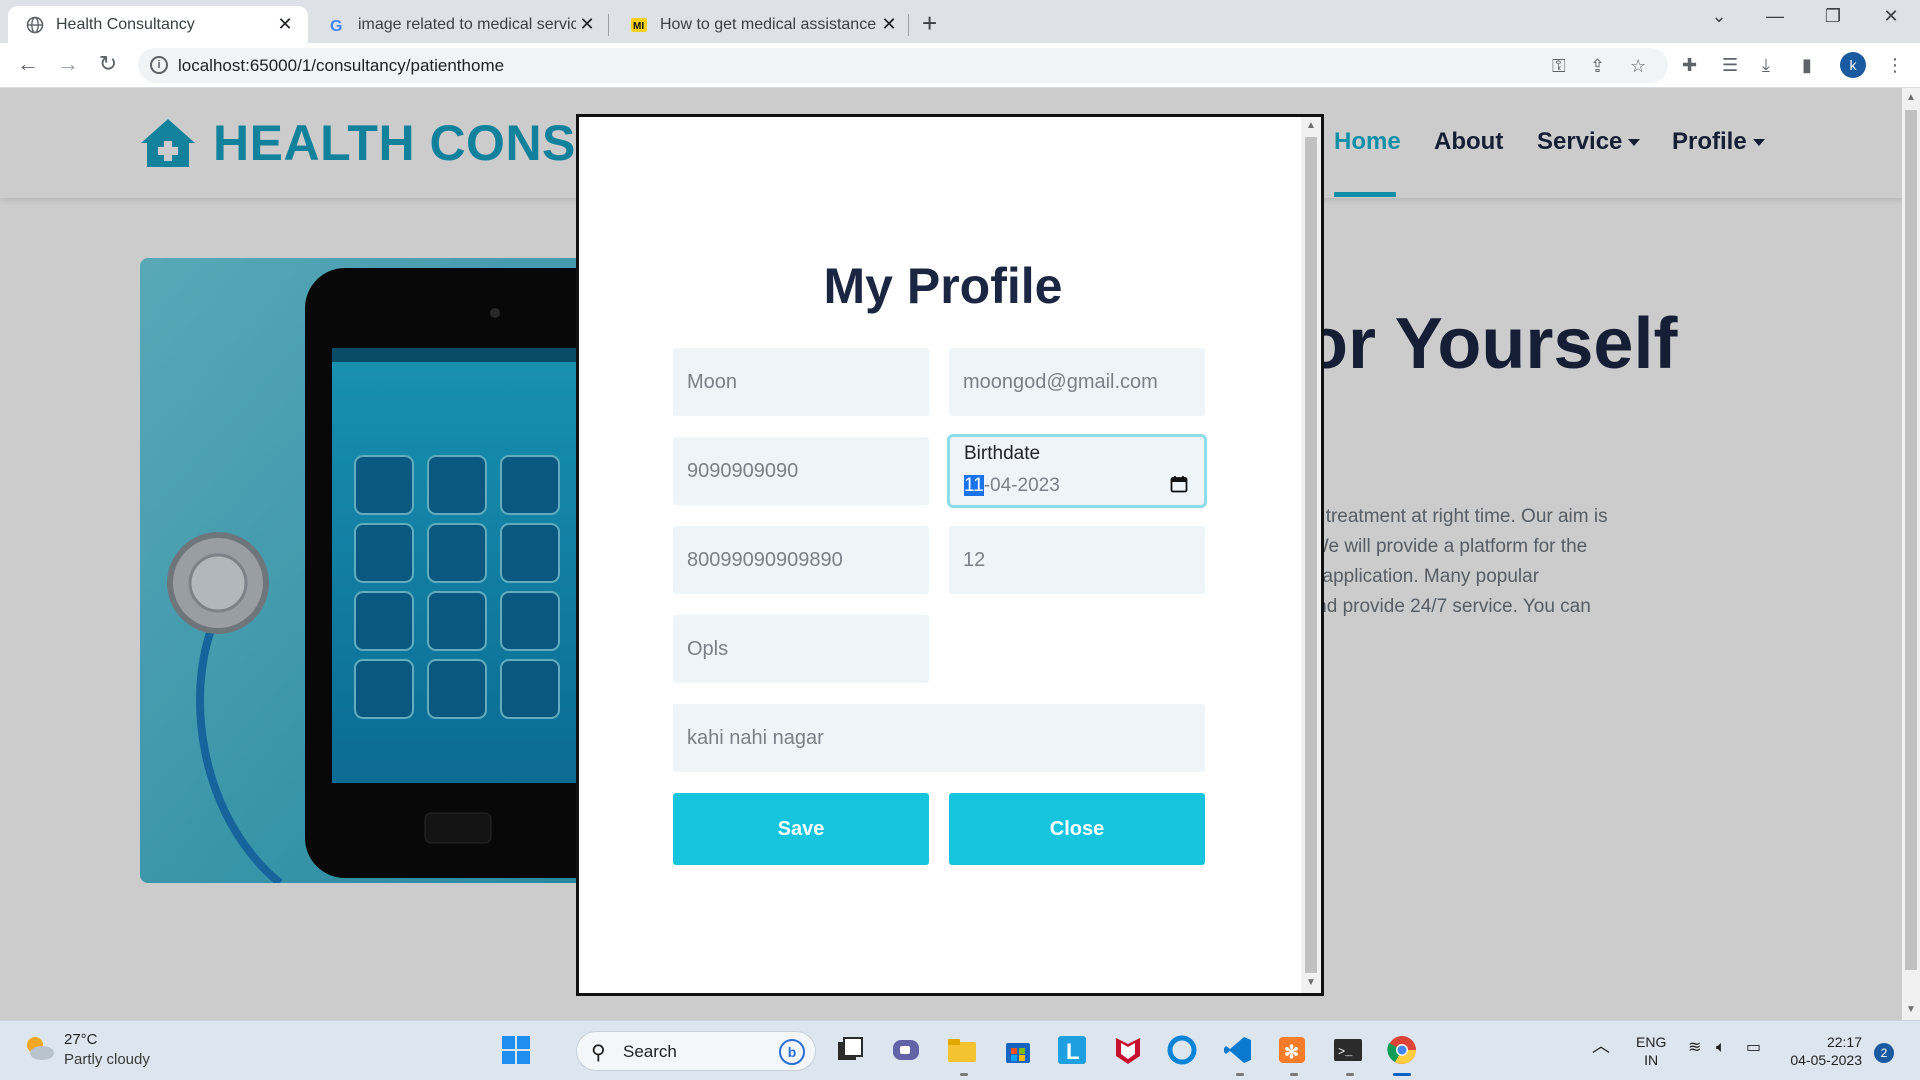 Image resolution: width=1920 pixels, height=1080 pixels. I want to click on l-app-icon: L, so click(1072, 1050).